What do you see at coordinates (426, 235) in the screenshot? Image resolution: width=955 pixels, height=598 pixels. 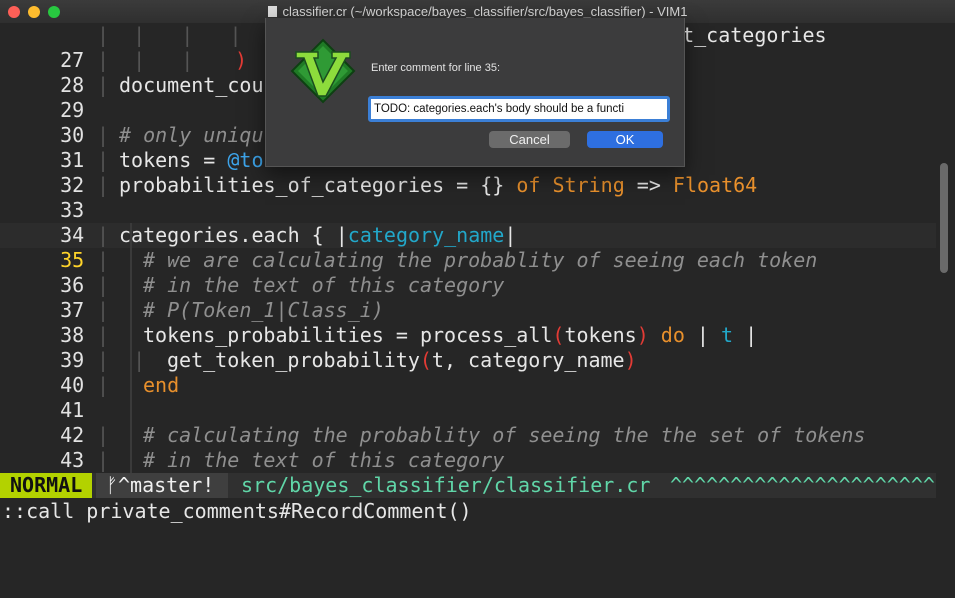 I see `code-param: category_name` at bounding box center [426, 235].